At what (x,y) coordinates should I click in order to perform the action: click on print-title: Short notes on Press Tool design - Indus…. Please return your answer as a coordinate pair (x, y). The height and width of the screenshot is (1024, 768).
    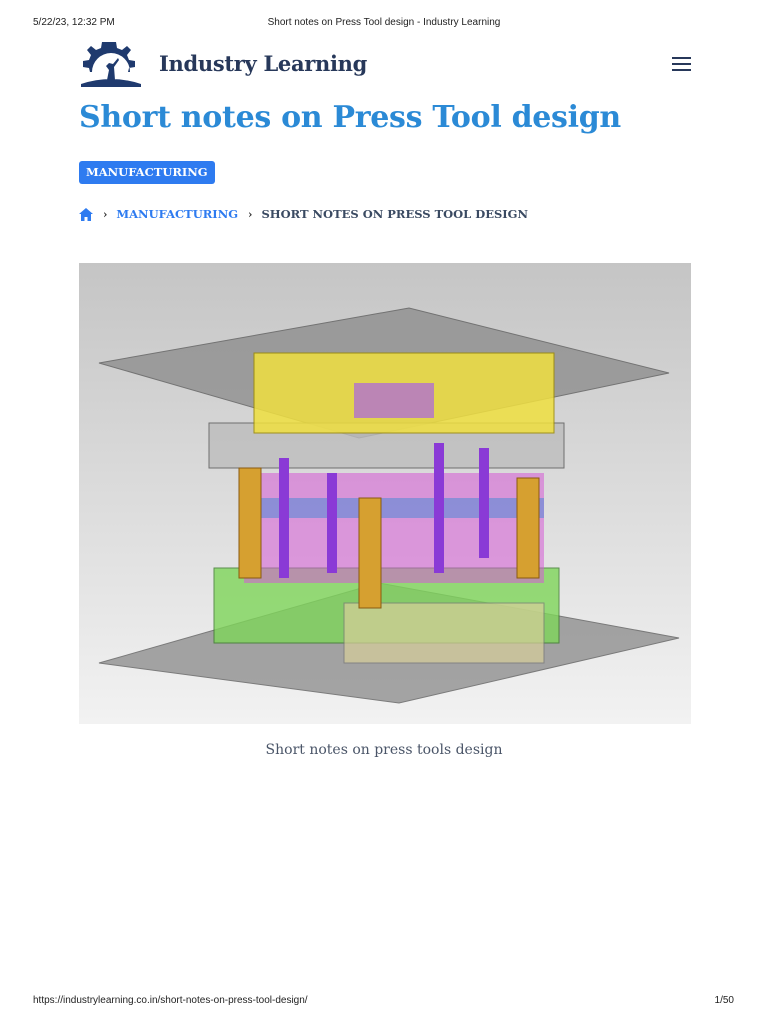
    Looking at the image, I should click on (384, 22).